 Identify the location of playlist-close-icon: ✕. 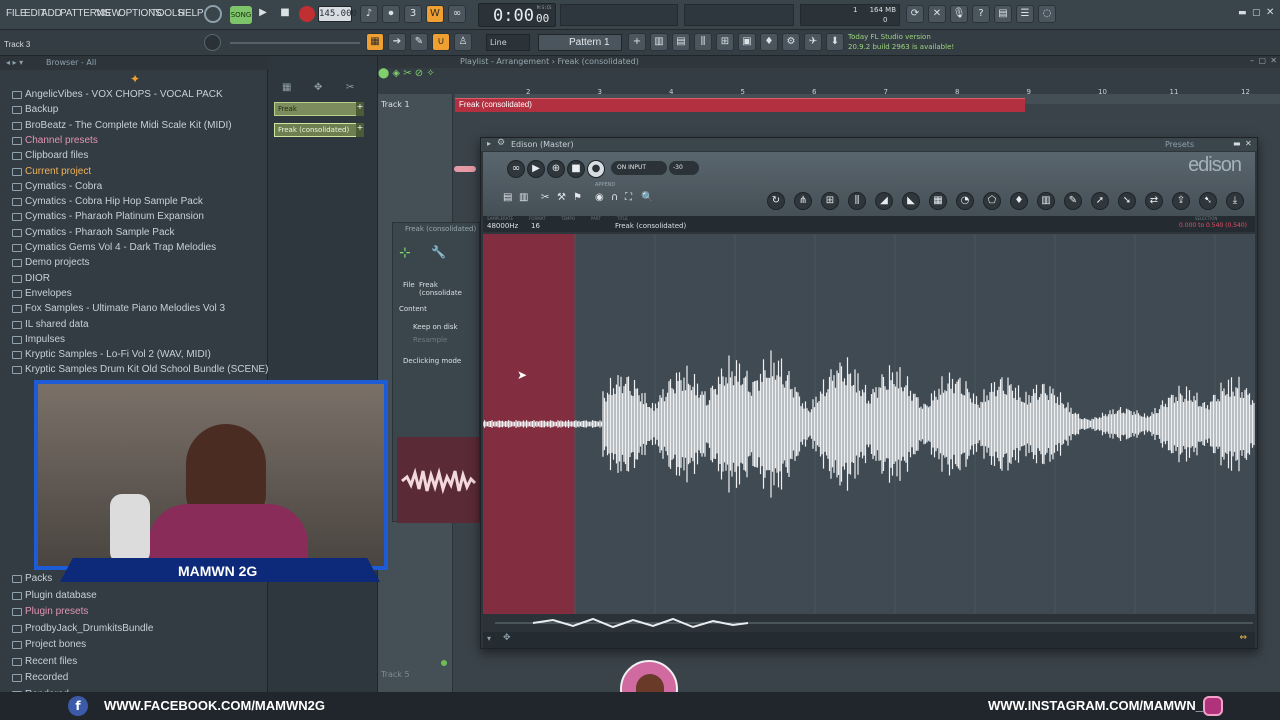
(1273, 60).